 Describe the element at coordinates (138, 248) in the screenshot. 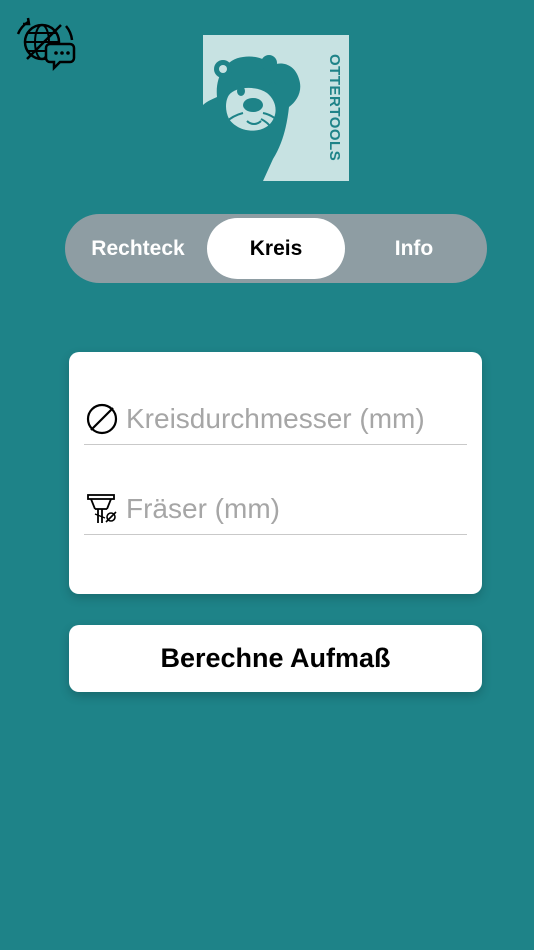

I see `tab-rechteck: Rechteck` at that location.